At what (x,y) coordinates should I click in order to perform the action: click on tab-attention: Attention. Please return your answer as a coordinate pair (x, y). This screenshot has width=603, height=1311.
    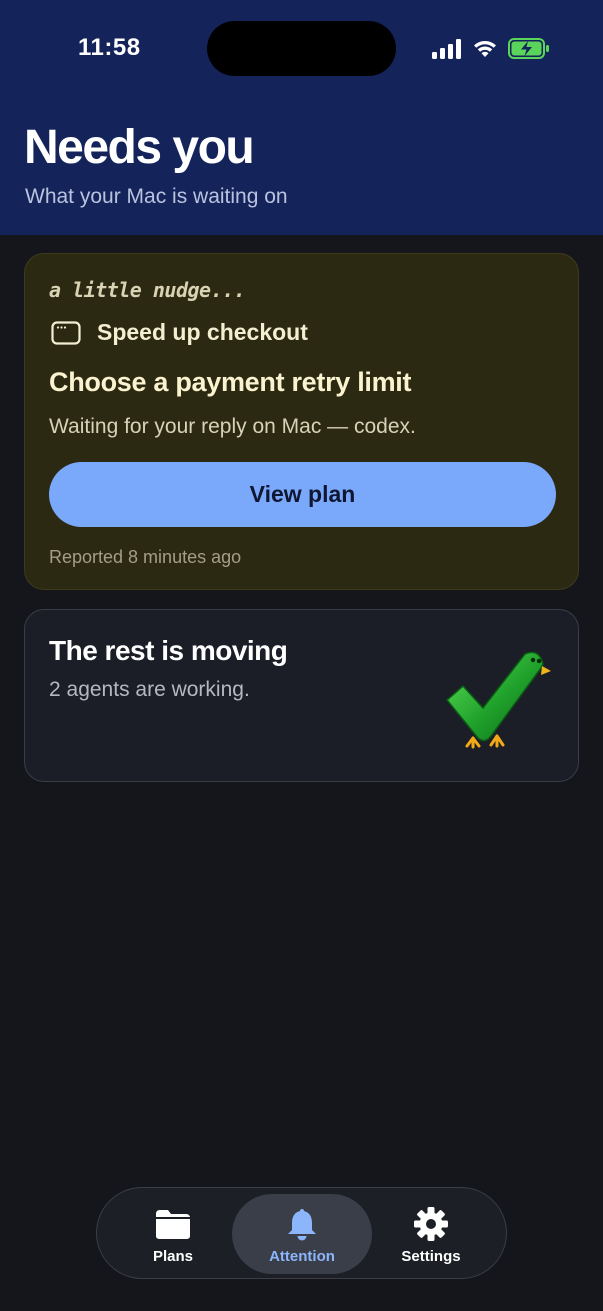
    Looking at the image, I should click on (302, 1234).